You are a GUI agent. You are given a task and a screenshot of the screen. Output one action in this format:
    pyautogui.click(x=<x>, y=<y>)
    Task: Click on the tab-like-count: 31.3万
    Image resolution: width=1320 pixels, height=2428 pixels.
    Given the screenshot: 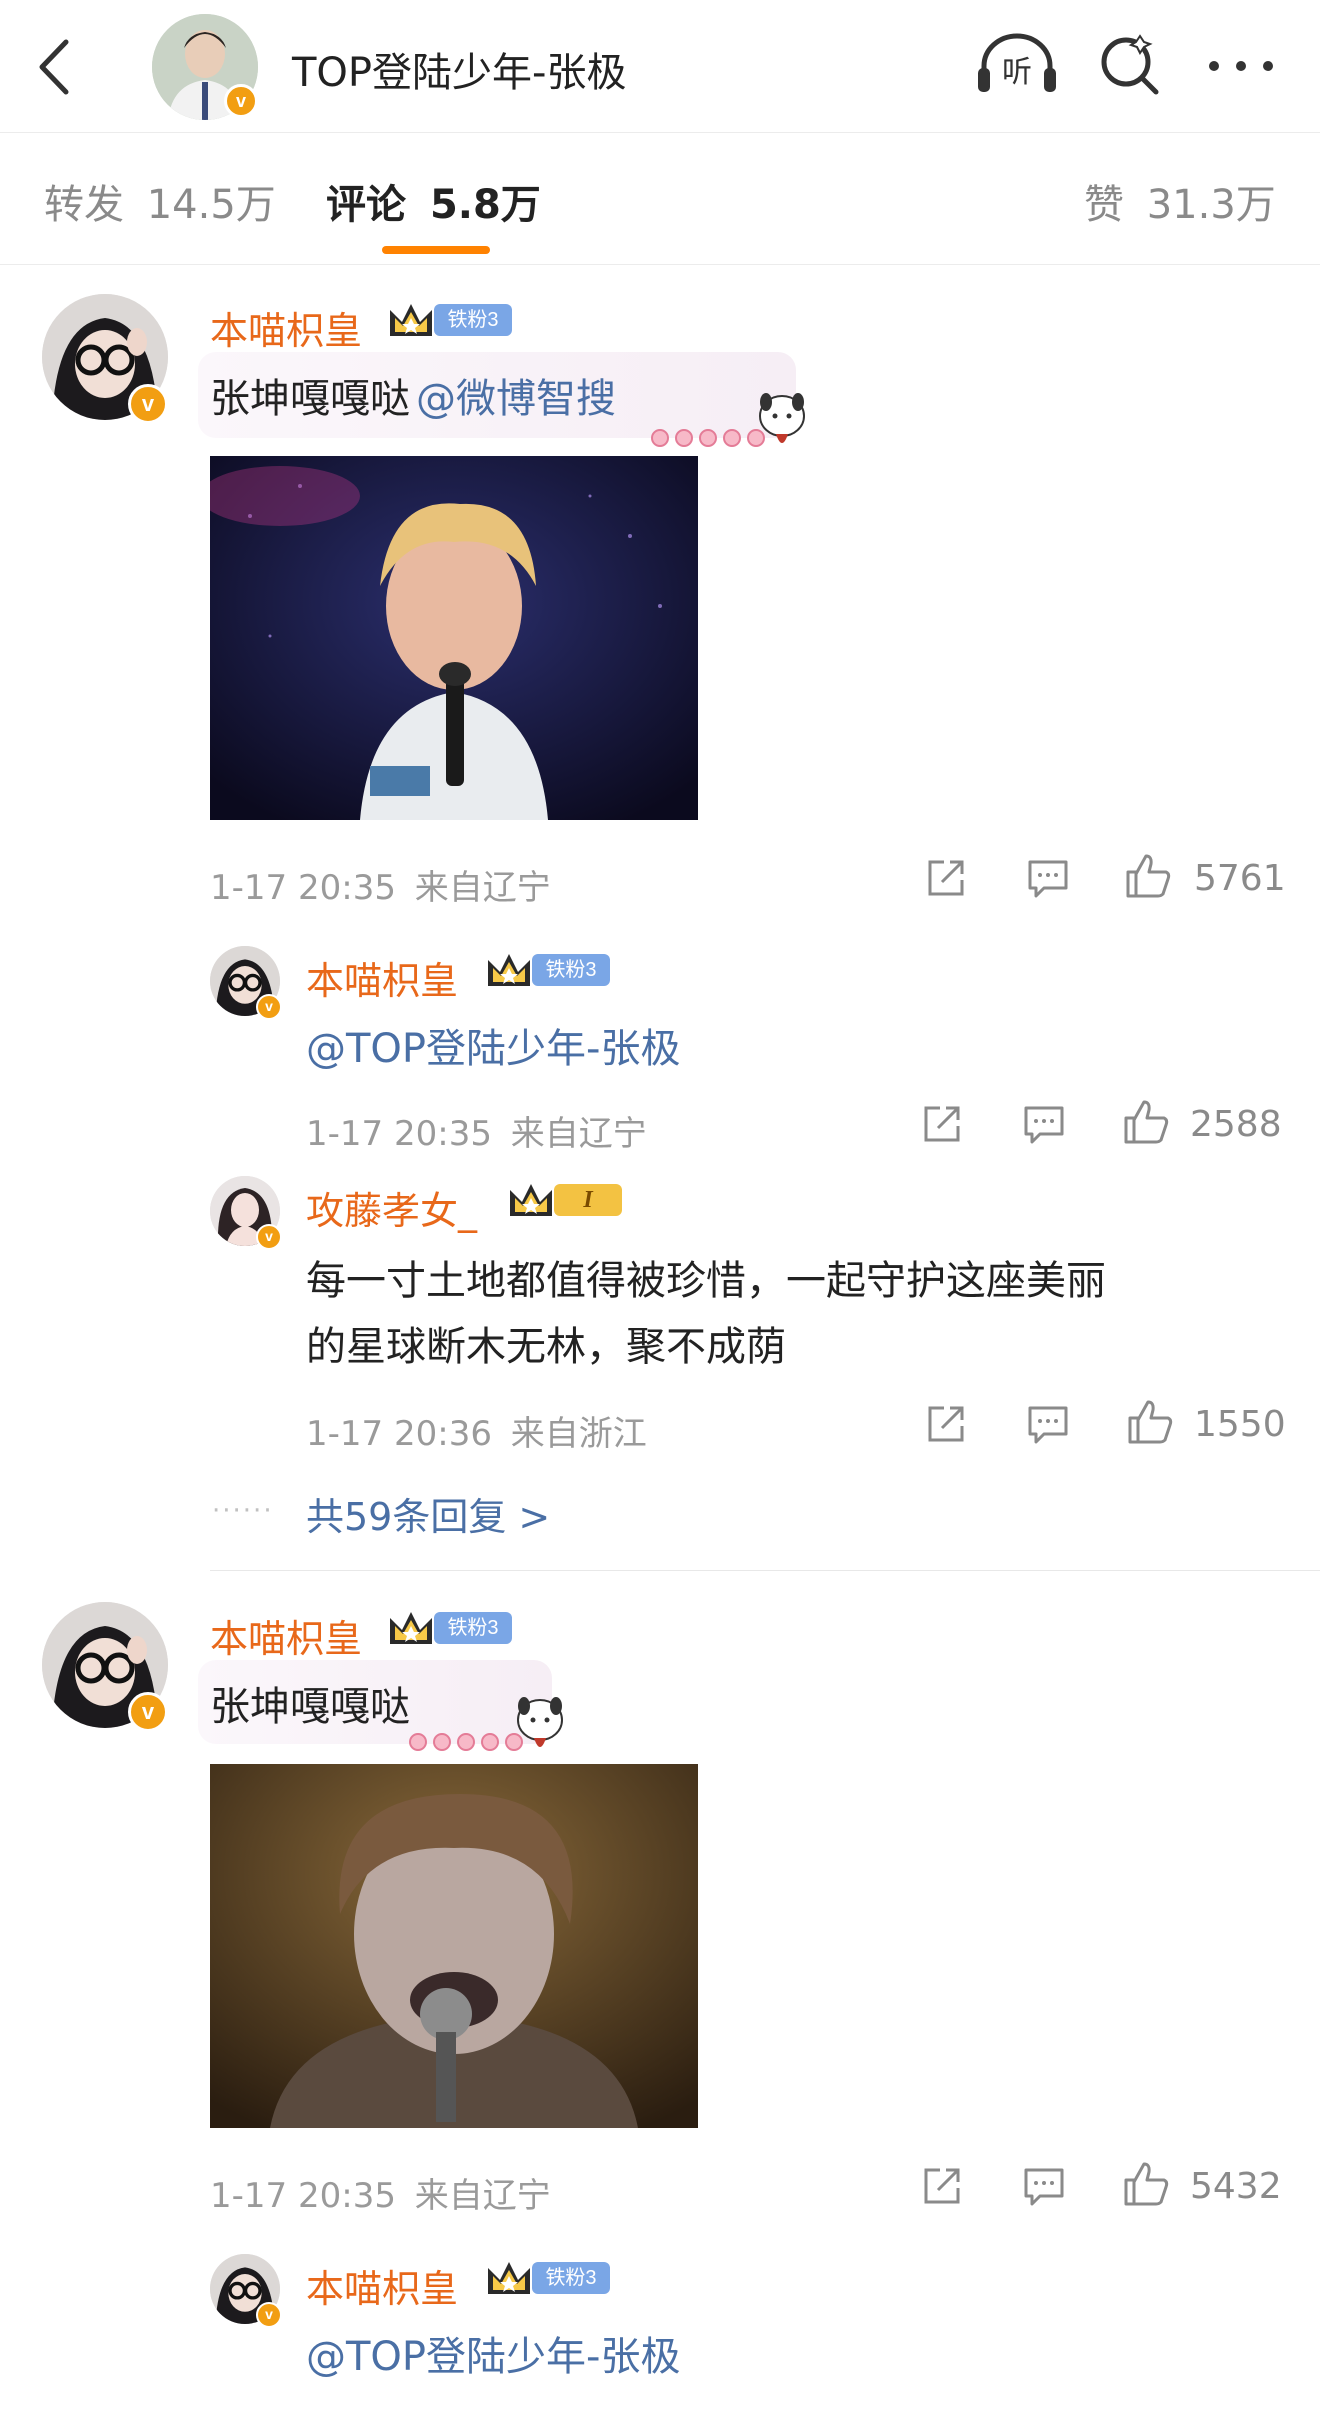 What is the action you would take?
    pyautogui.click(x=1211, y=205)
    